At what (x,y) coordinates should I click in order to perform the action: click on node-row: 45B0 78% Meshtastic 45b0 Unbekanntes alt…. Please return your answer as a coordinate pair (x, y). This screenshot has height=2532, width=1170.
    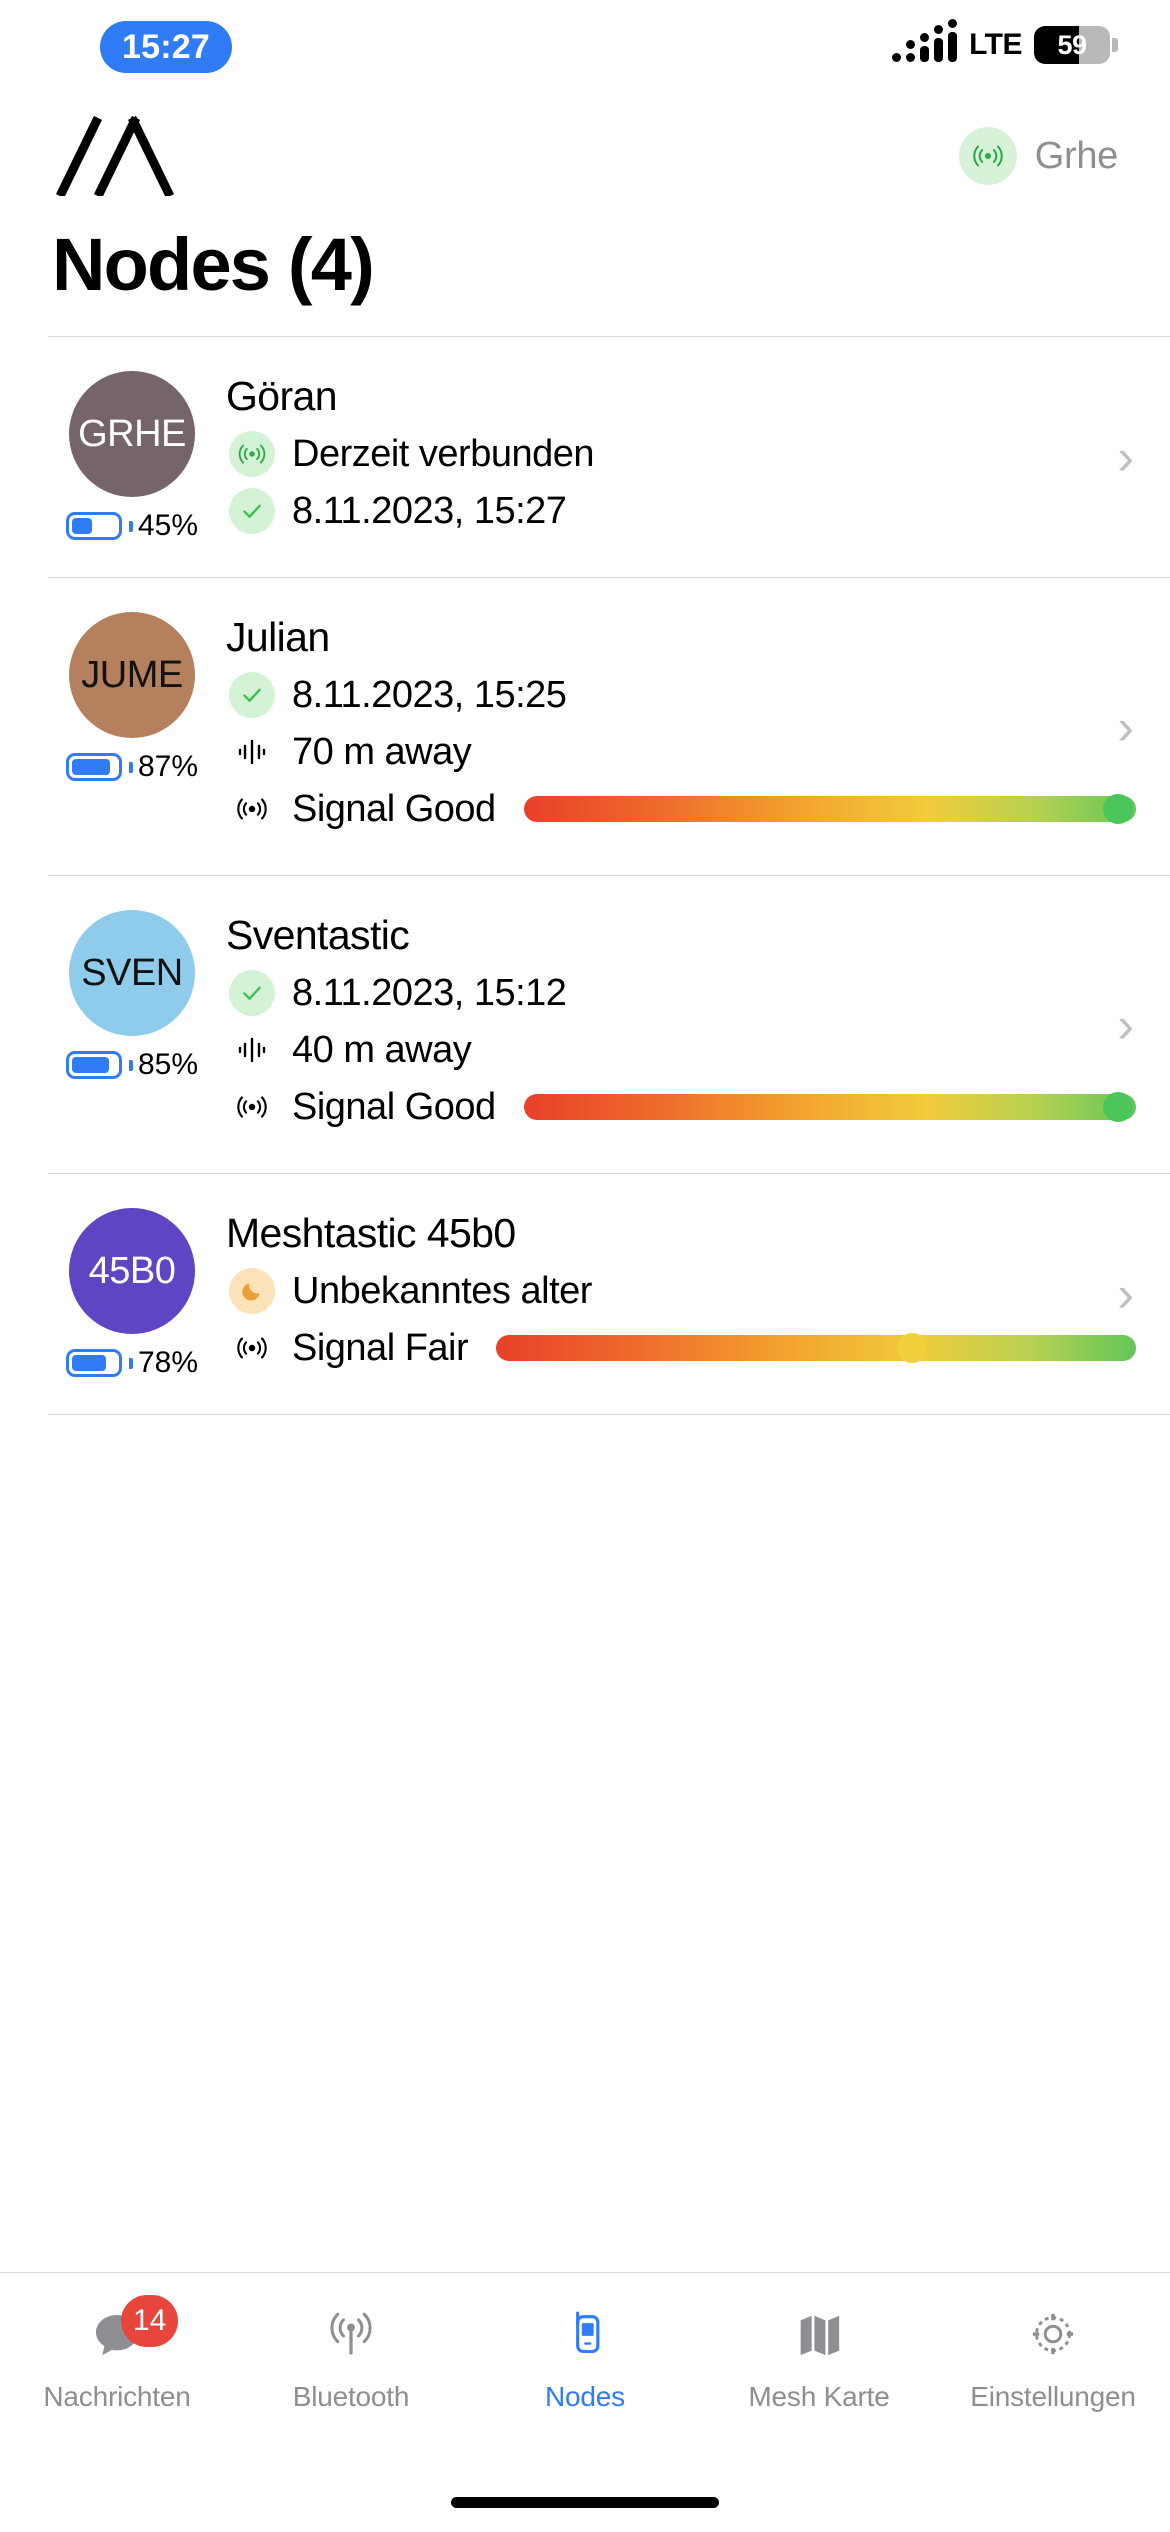
    Looking at the image, I should click on (585, 1294).